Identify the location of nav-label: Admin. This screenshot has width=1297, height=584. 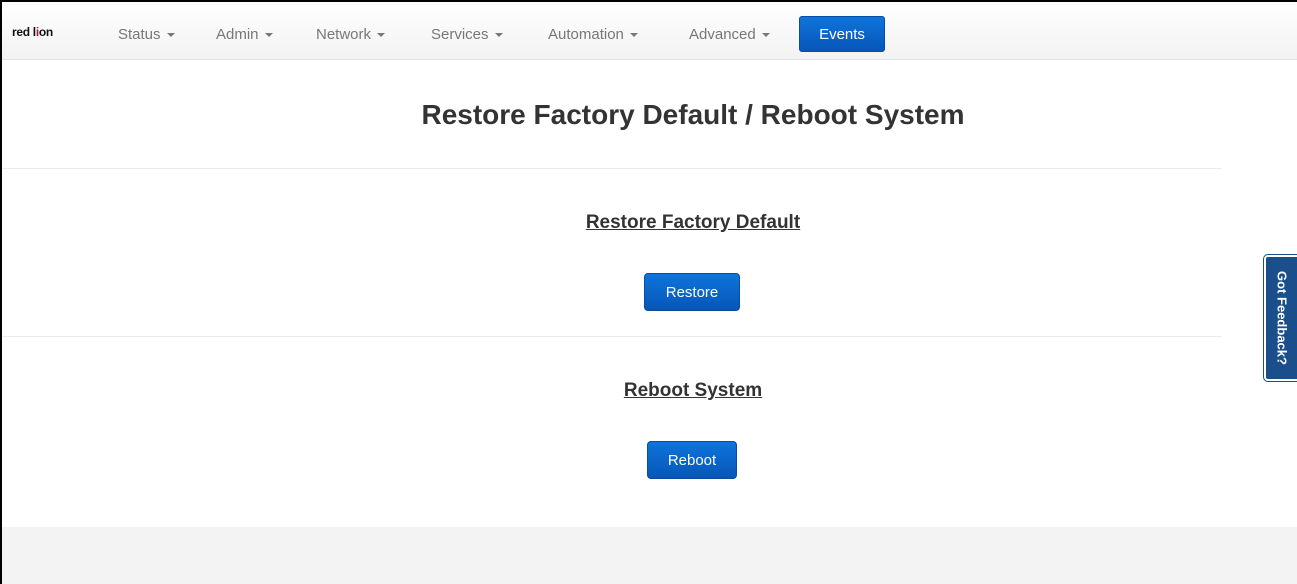
(237, 34).